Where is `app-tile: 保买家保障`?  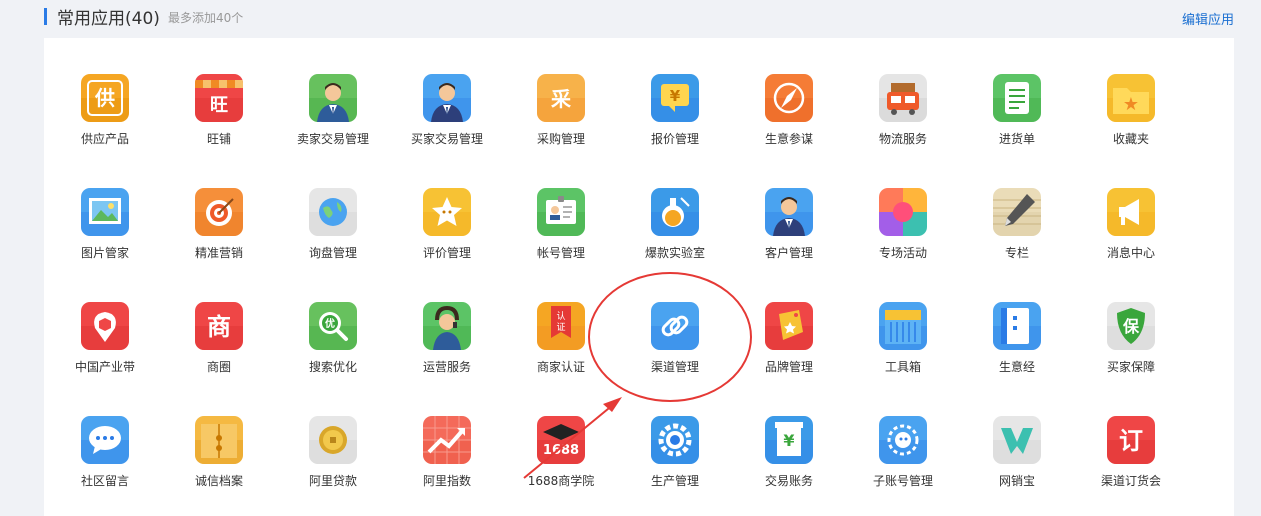
app-tile: 保买家保障 is located at coordinates (1131, 350).